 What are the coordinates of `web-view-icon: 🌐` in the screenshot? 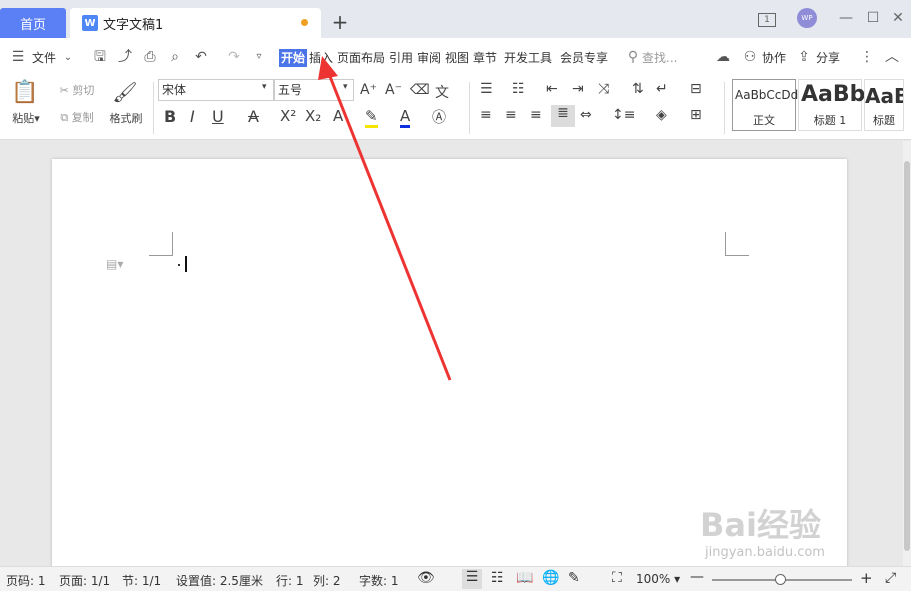 It's located at (550, 578).